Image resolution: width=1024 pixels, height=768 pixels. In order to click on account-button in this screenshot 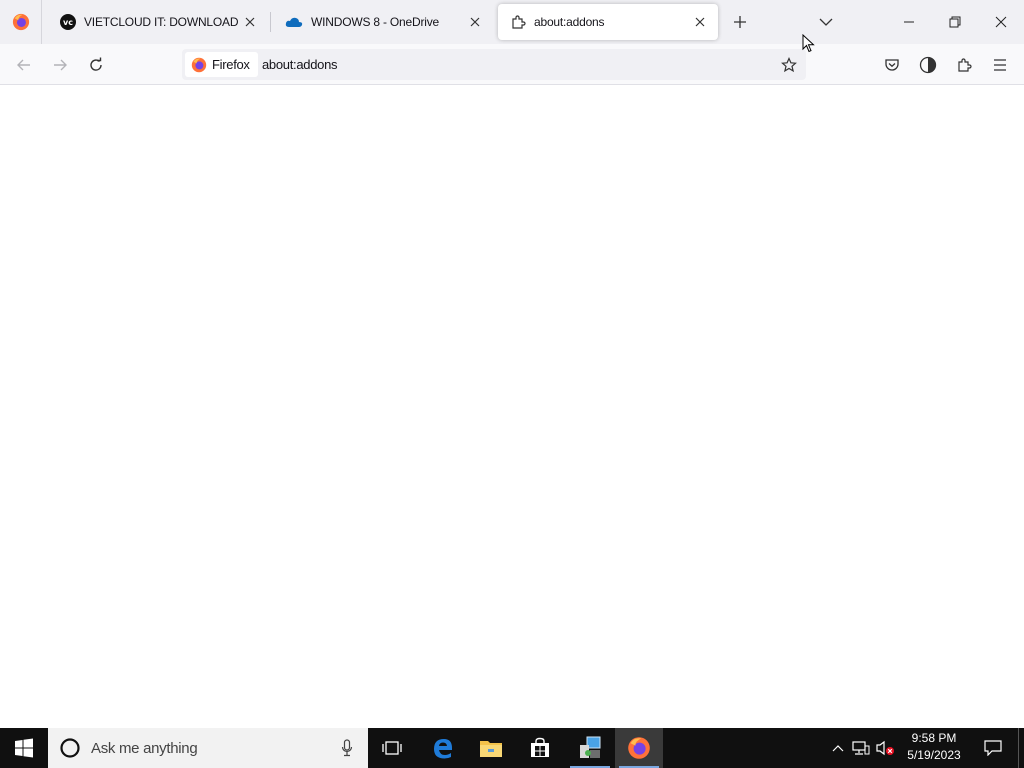, I will do `click(928, 65)`.